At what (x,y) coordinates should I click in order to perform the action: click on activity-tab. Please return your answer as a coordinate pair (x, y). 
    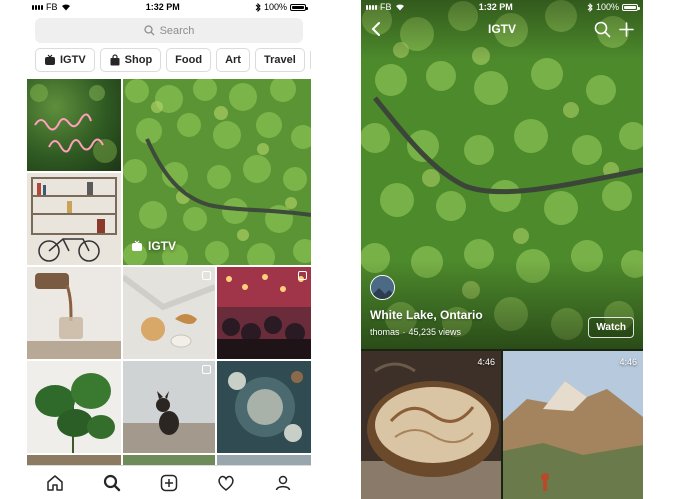
    Looking at the image, I should click on (226, 483).